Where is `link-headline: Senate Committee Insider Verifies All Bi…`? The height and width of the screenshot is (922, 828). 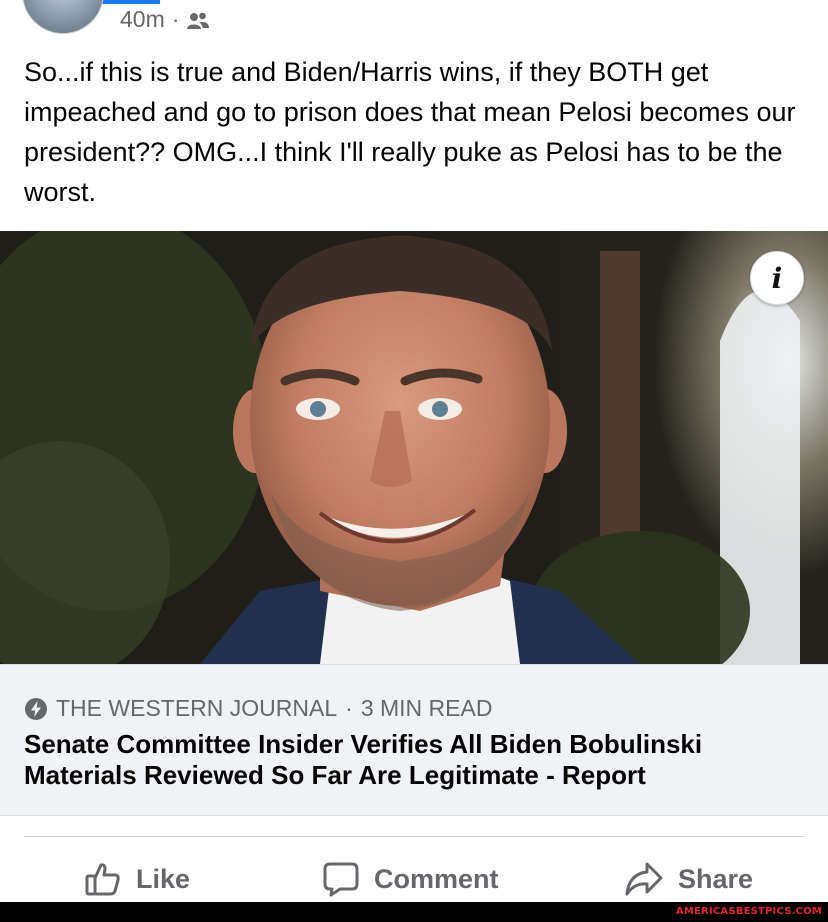 link-headline: Senate Committee Insider Verifies All Bi… is located at coordinates (414, 760).